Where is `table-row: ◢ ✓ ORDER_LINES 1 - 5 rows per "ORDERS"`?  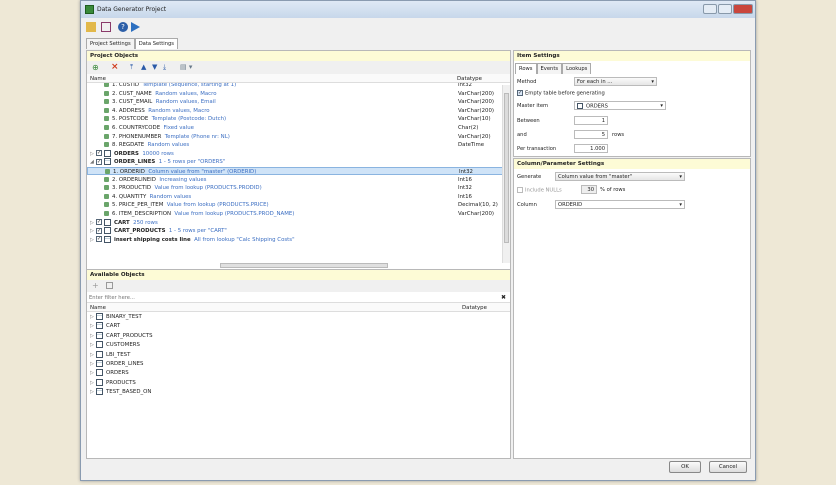
table-row: ◢ ✓ ORDER_LINES 1 - 5 rows per "ORDERS" is located at coordinates (298, 162).